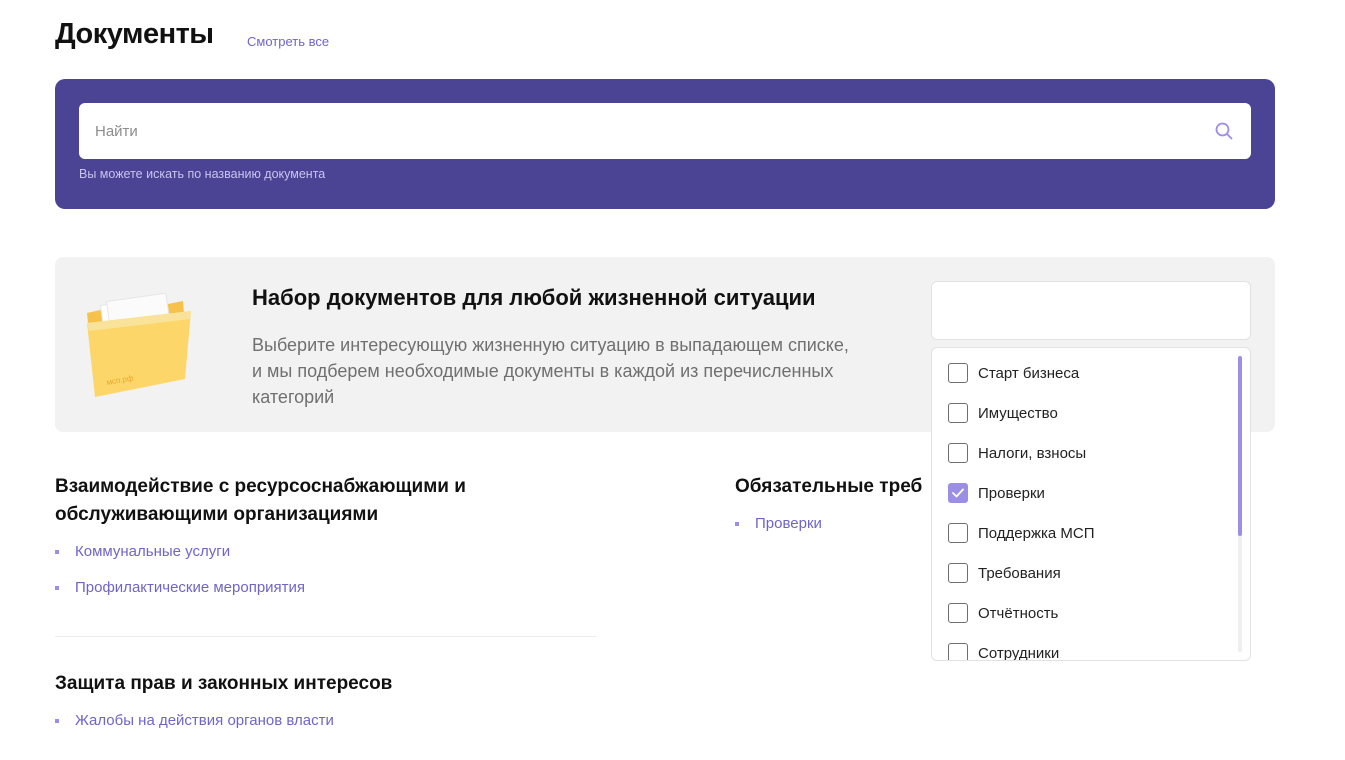  Describe the element at coordinates (1018, 613) in the screenshot. I see `option-label: Отчётность` at that location.